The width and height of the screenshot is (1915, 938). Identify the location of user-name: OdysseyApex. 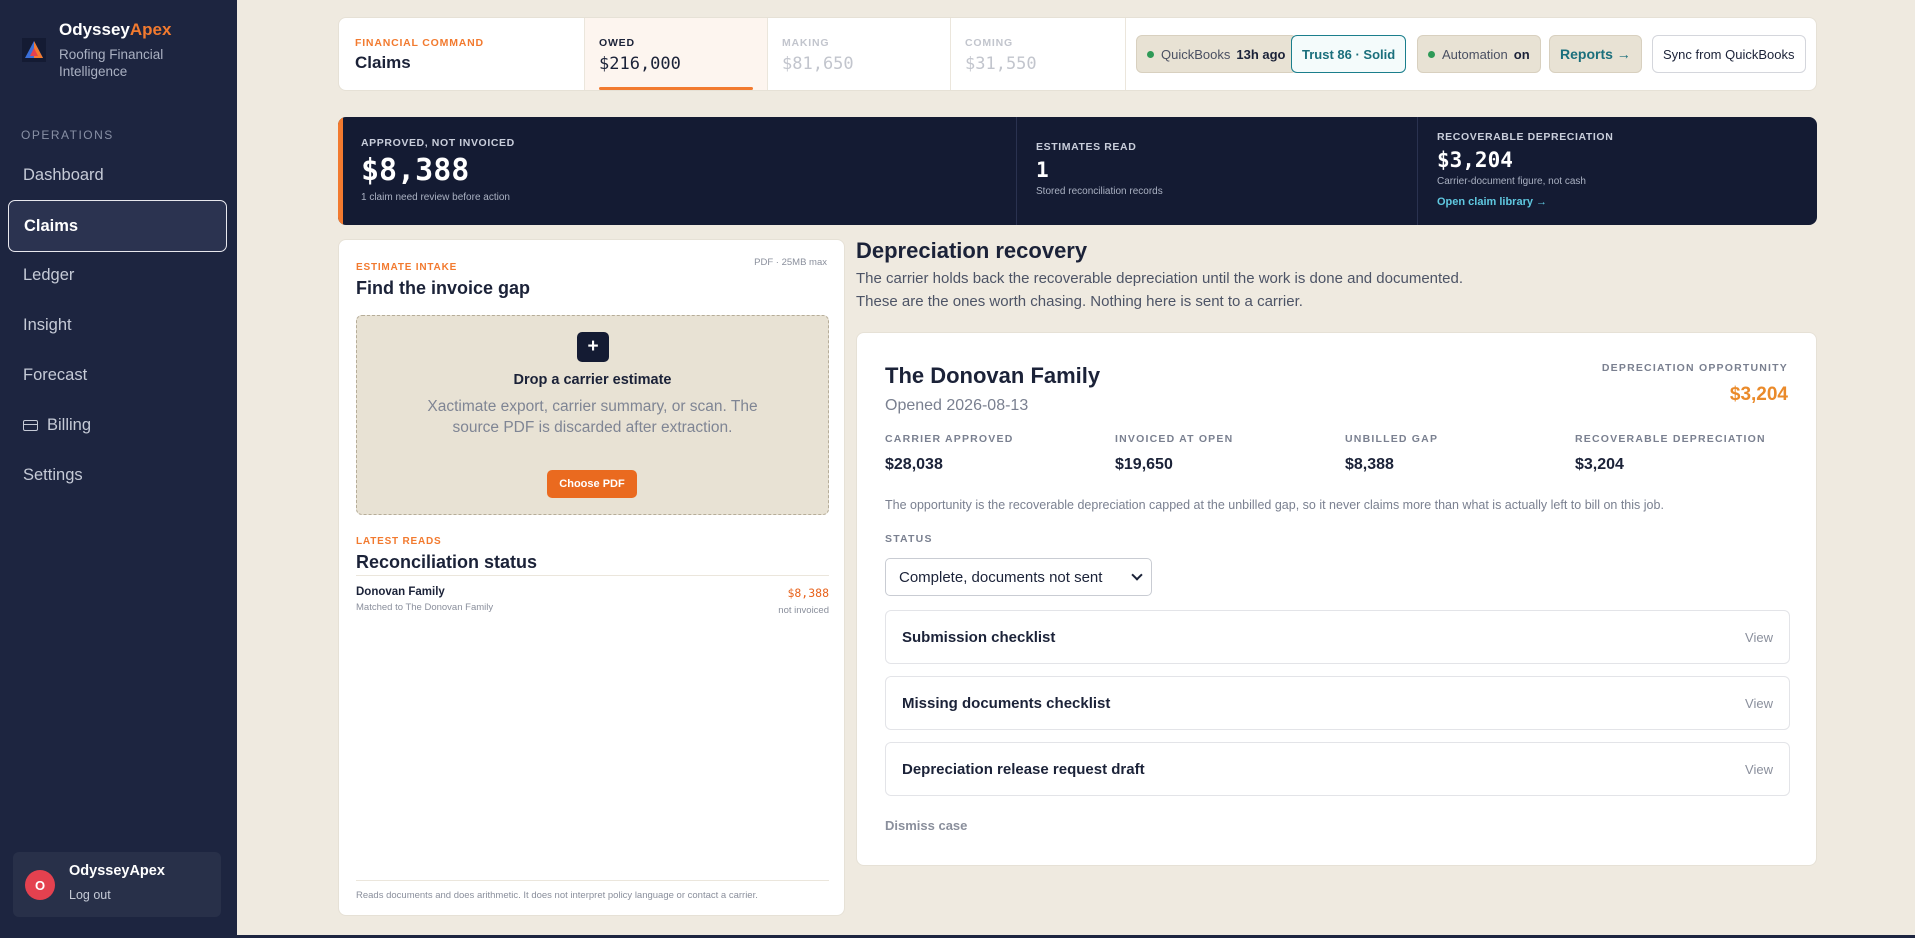
(117, 871).